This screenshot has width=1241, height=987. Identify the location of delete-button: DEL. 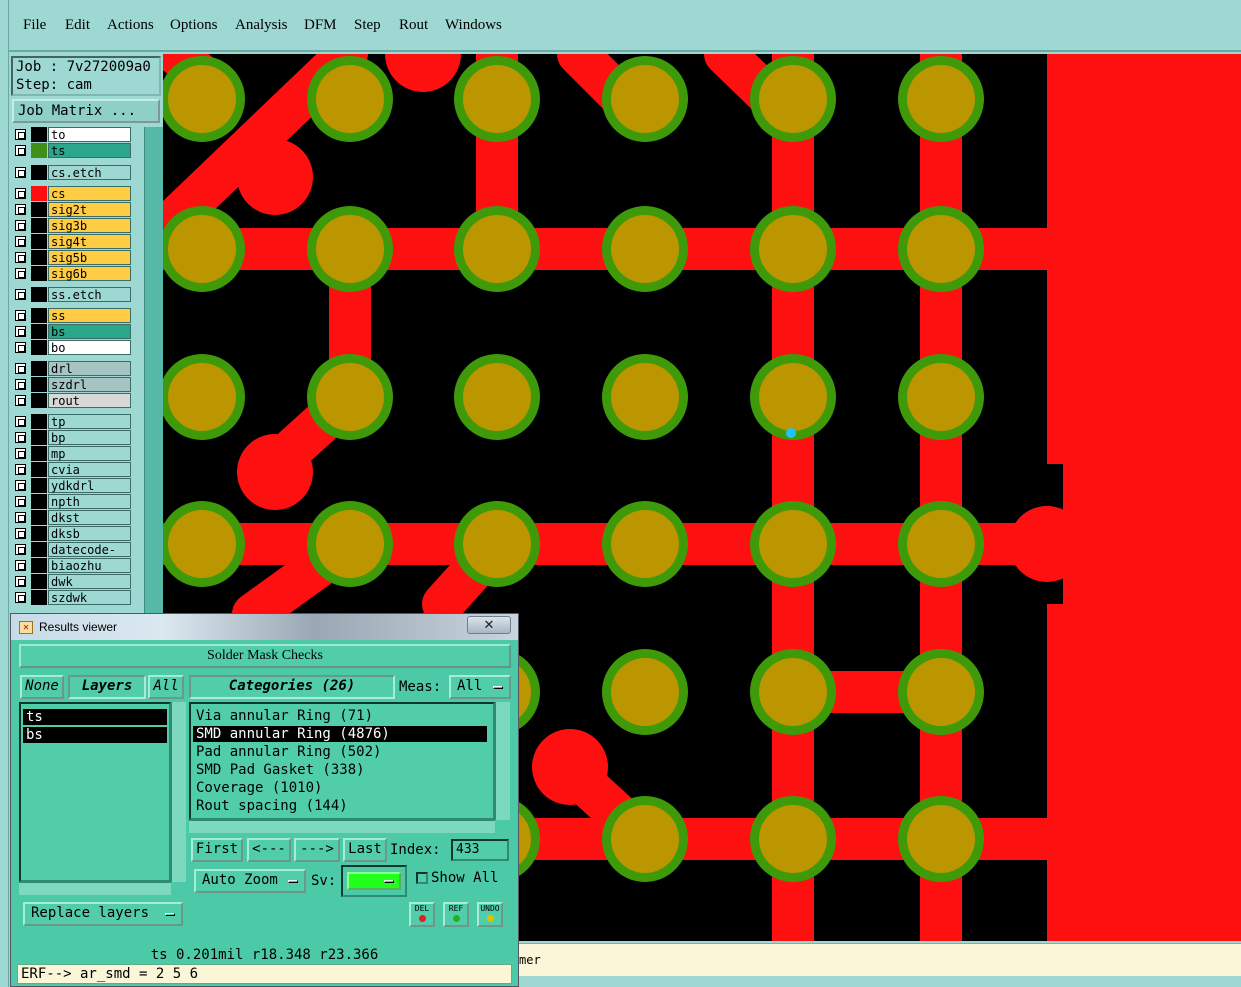
(422, 914).